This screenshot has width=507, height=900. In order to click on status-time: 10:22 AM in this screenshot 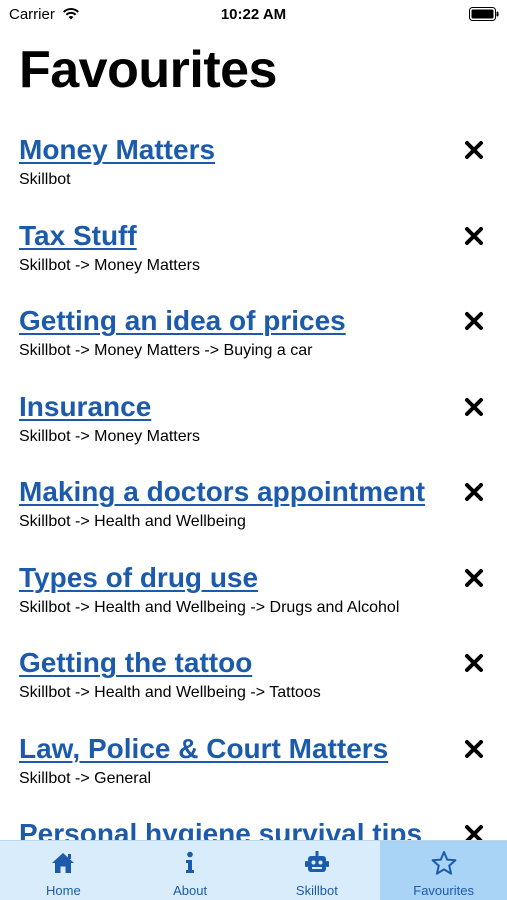, I will do `click(253, 14)`.